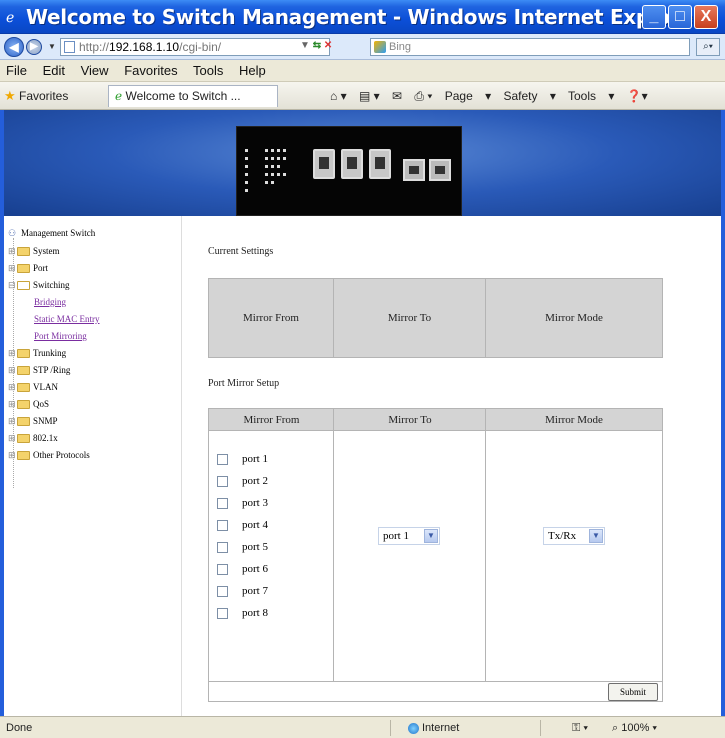  What do you see at coordinates (328, 45) in the screenshot?
I see `stop-icon: ✕` at bounding box center [328, 45].